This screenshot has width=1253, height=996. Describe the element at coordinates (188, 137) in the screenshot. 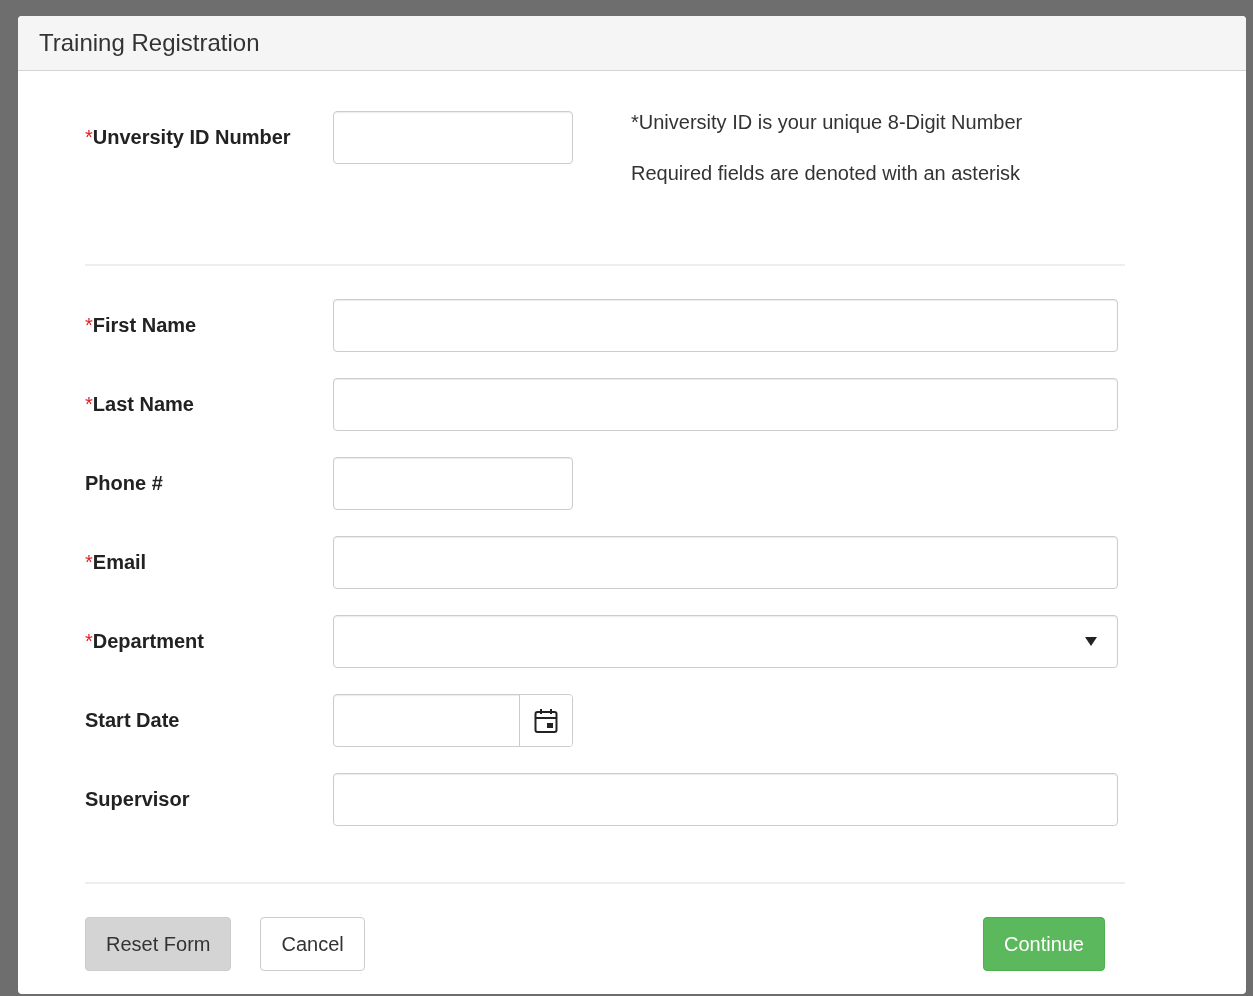

I see `field-label: *Unversity ID Number` at that location.